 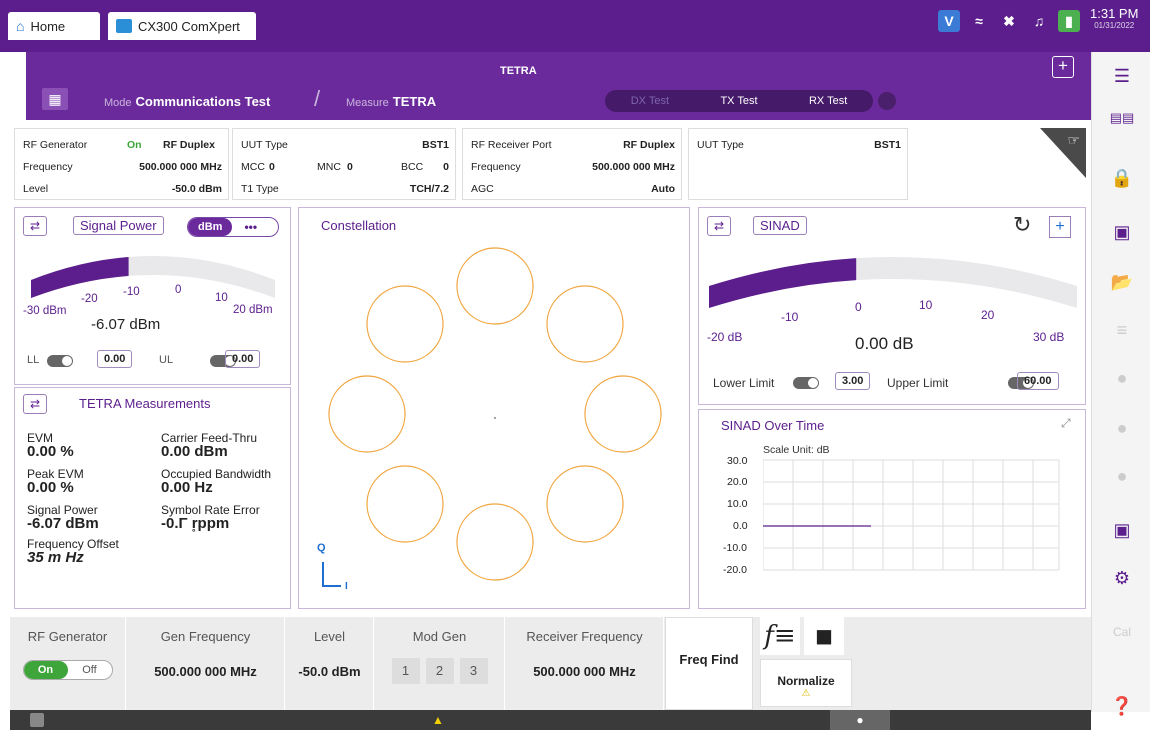 What do you see at coordinates (210, 517) in the screenshot?
I see `meas-symbol-rate-error: Symbol Rate Error -0.Γ r̥ppm` at bounding box center [210, 517].